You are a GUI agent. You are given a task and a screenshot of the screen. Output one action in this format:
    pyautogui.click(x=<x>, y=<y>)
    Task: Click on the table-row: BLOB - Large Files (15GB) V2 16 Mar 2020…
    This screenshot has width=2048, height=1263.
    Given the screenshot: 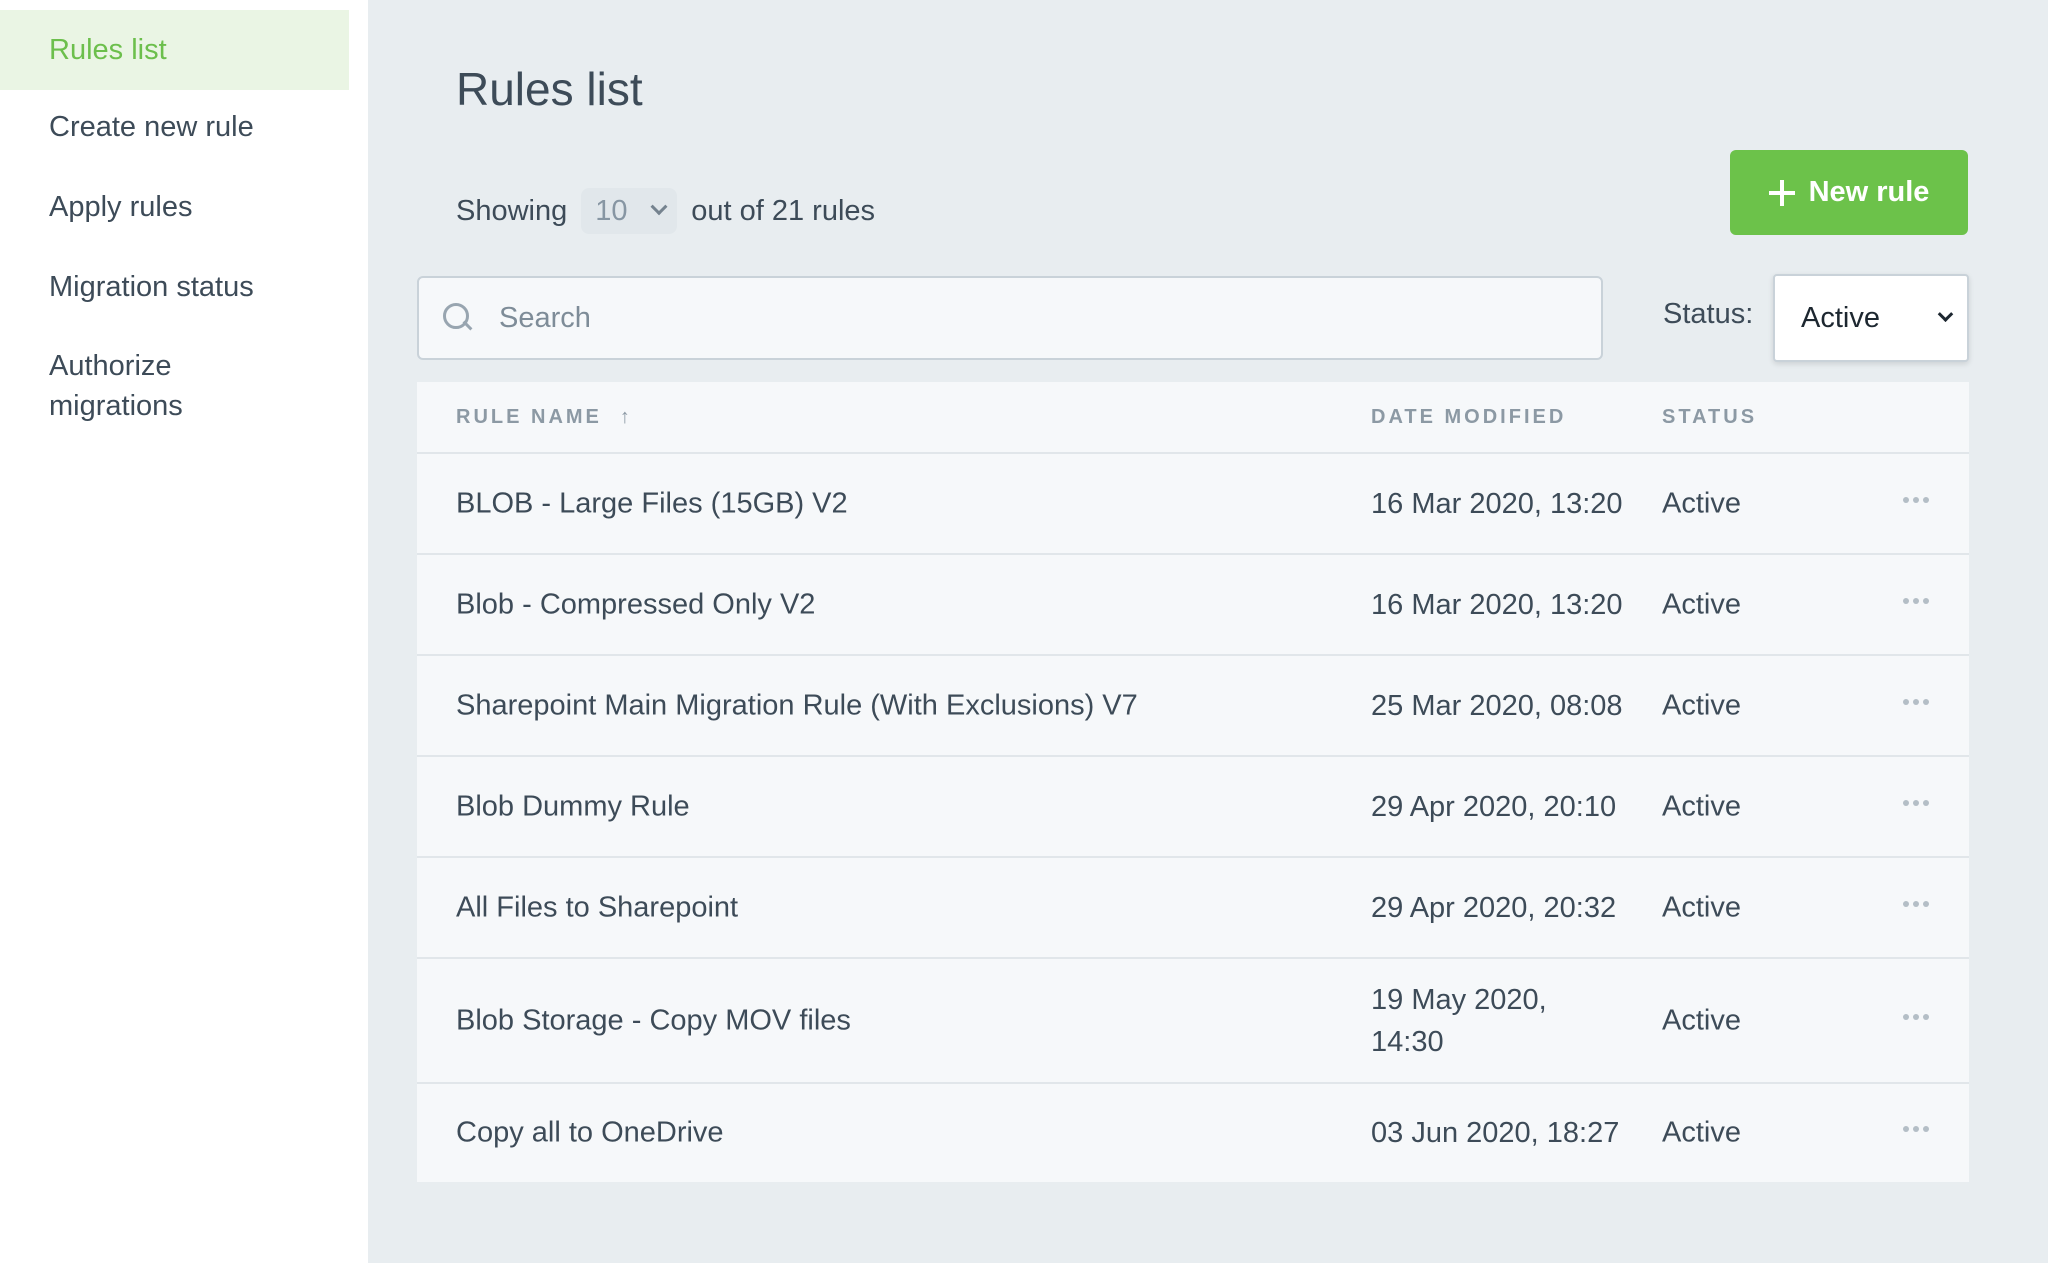 What is the action you would take?
    pyautogui.click(x=1193, y=504)
    